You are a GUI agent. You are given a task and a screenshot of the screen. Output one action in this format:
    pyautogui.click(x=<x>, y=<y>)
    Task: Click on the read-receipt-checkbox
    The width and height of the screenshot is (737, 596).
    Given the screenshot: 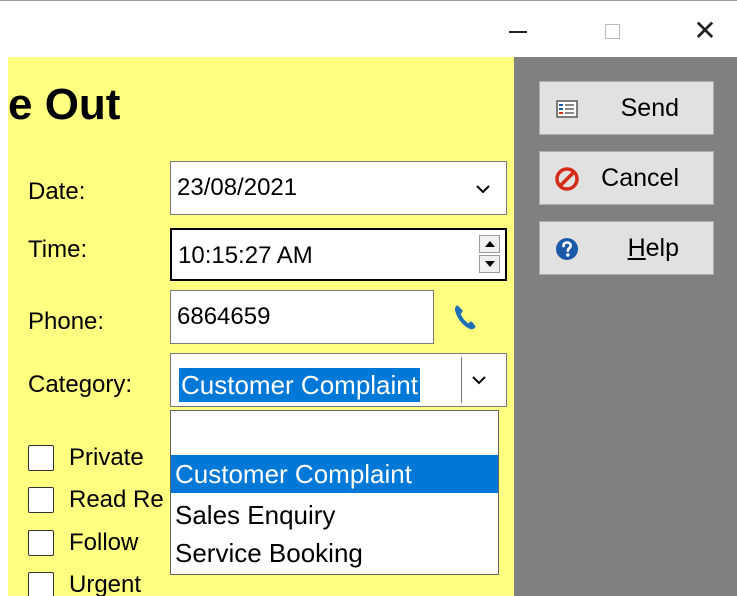 What is the action you would take?
    pyautogui.click(x=41, y=500)
    